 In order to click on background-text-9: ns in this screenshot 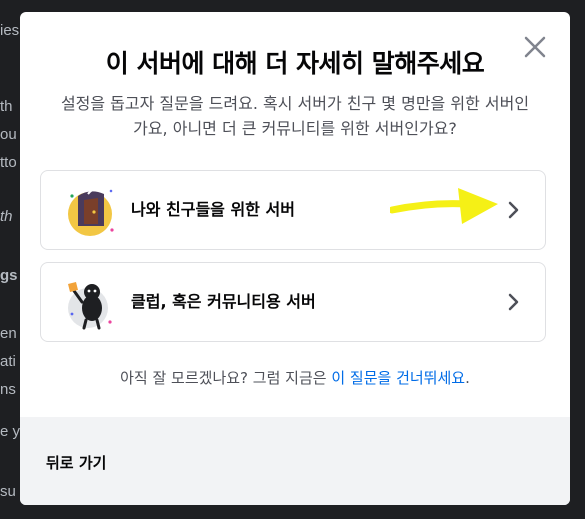, I will do `click(8, 389)`.